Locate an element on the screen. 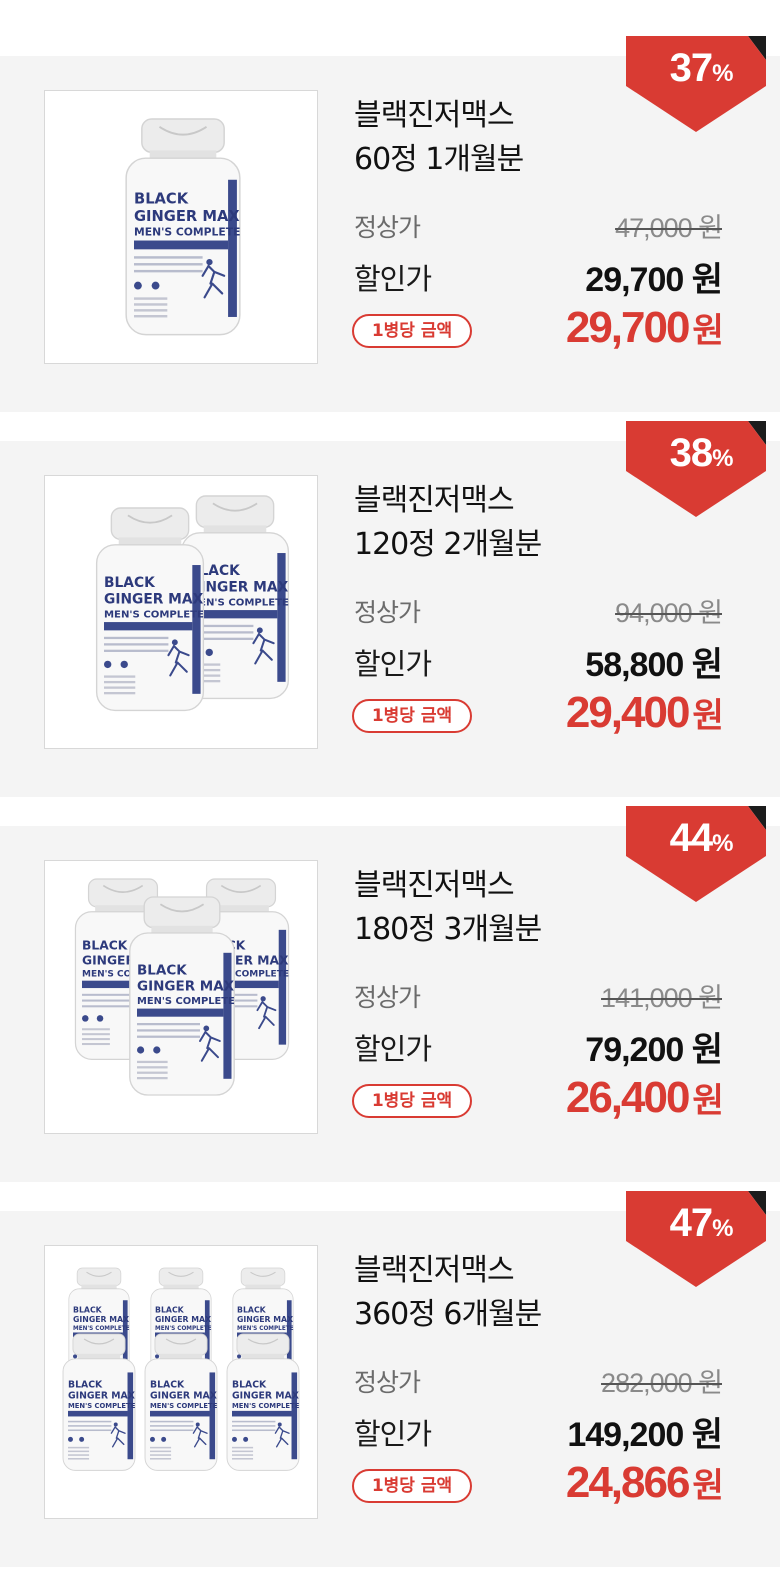 This screenshot has height=1573, width=780. discount-value: 47 is located at coordinates (691, 1223).